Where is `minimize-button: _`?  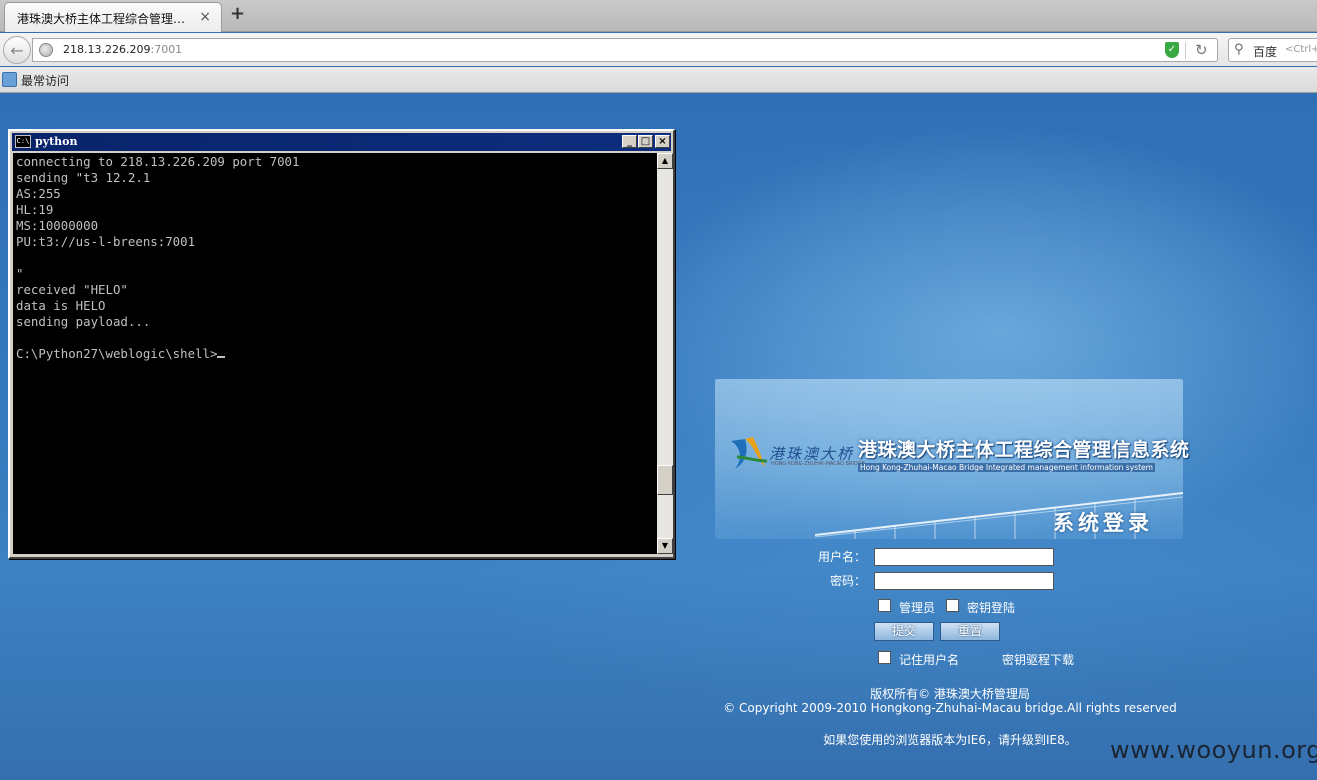 minimize-button: _ is located at coordinates (629, 141).